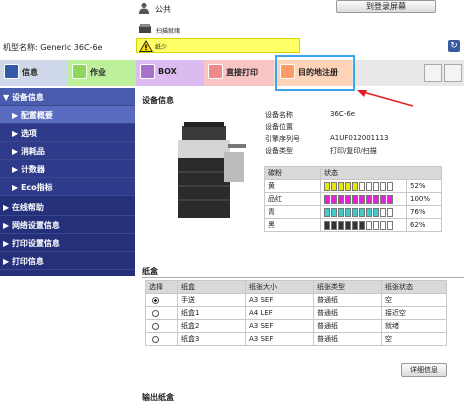  Describe the element at coordinates (67, 225) in the screenshot. I see `sidebar-item-network-settings: ▶ 网络设置信息` at that location.